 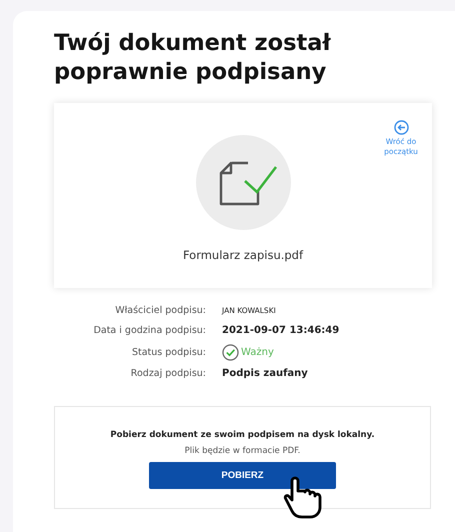 What do you see at coordinates (281, 331) in the screenshot?
I see `detail-value: 2021-09-07 13:46:49` at bounding box center [281, 331].